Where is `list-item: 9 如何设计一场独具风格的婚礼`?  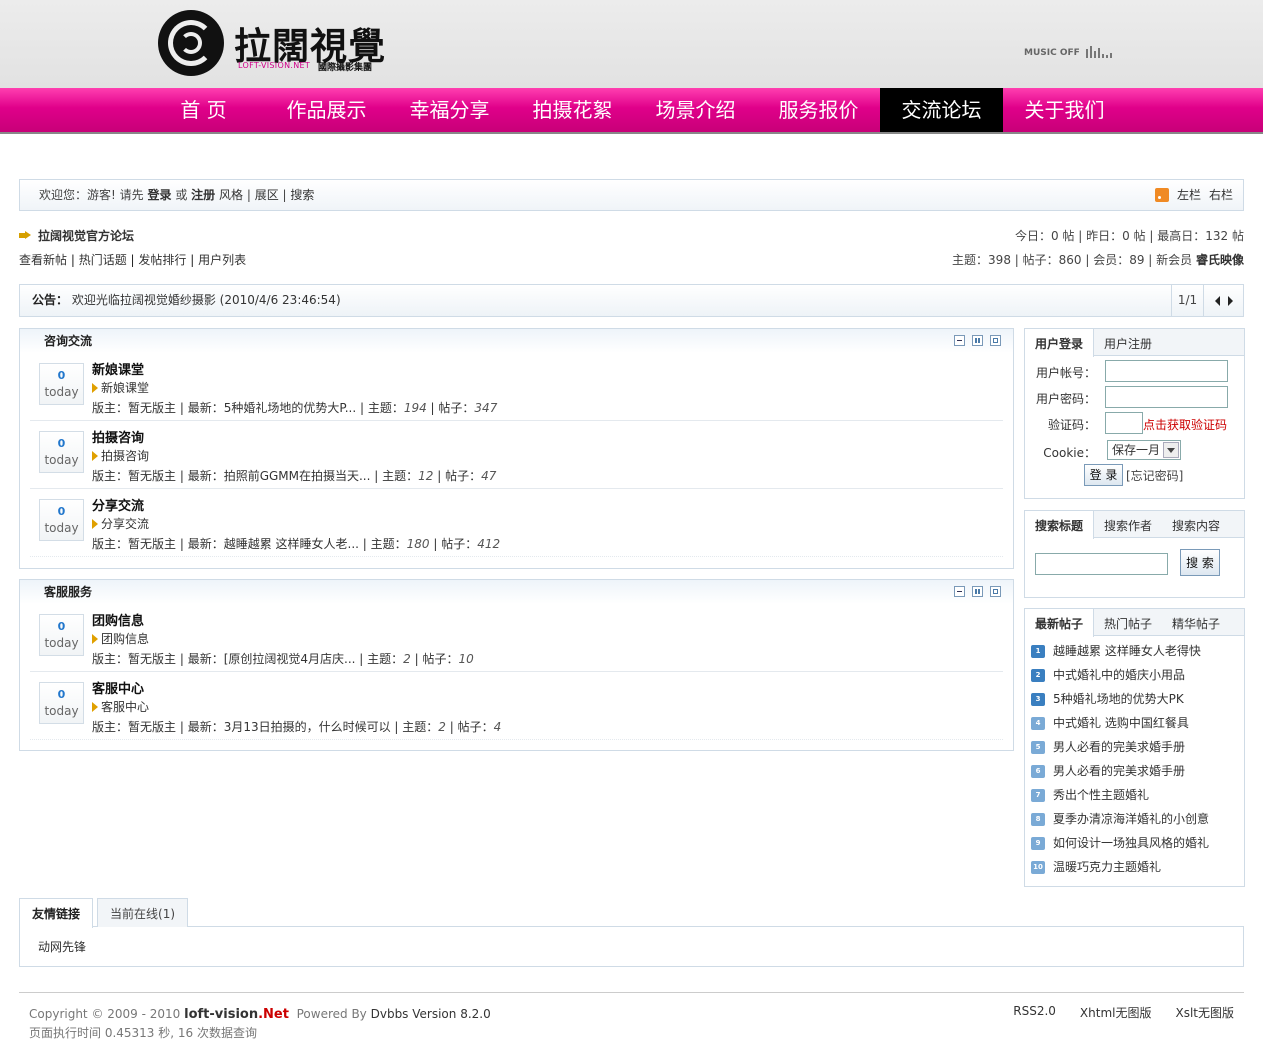 list-item: 9 如何设计一场独具风格的婚礼 is located at coordinates (1137, 843).